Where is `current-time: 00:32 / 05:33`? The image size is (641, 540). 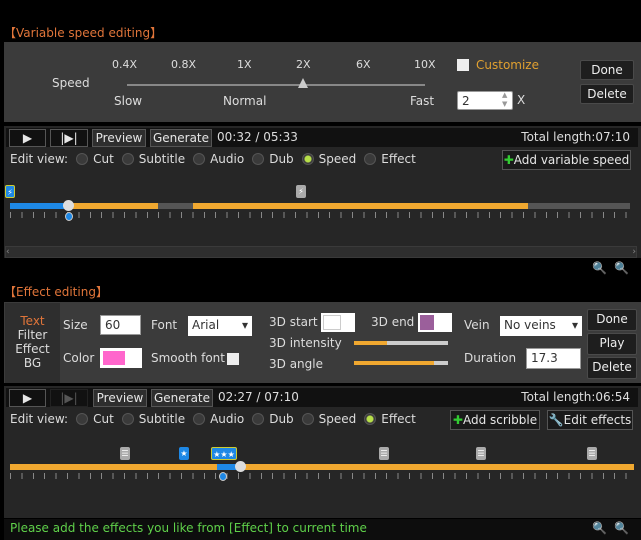
current-time: 00:32 / 05:33 is located at coordinates (257, 137).